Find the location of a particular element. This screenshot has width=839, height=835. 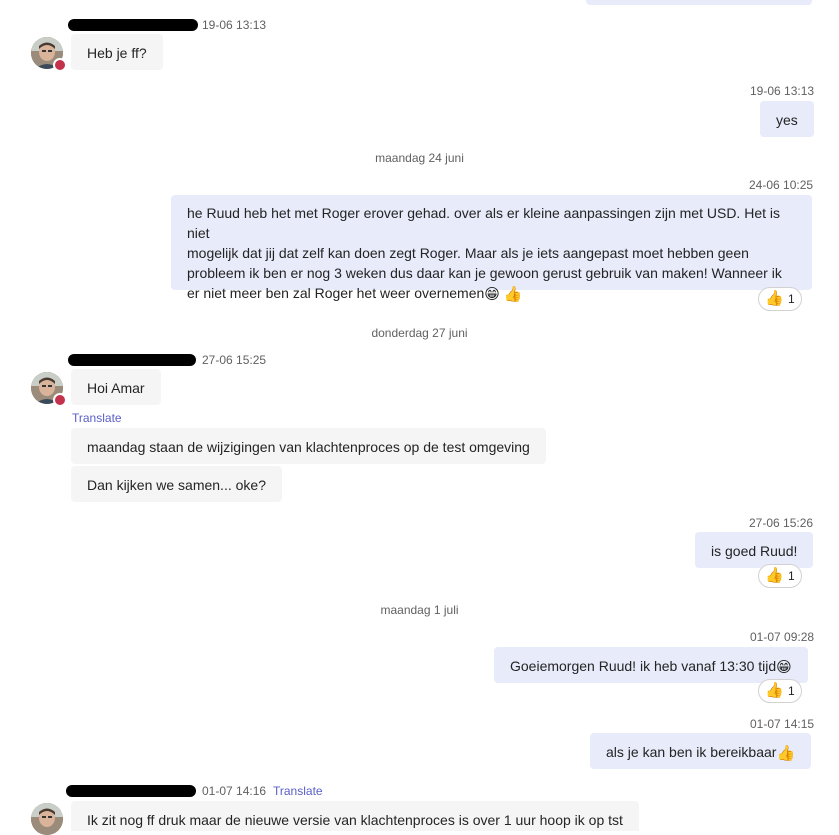

outgoing-message: yes is located at coordinates (787, 119).